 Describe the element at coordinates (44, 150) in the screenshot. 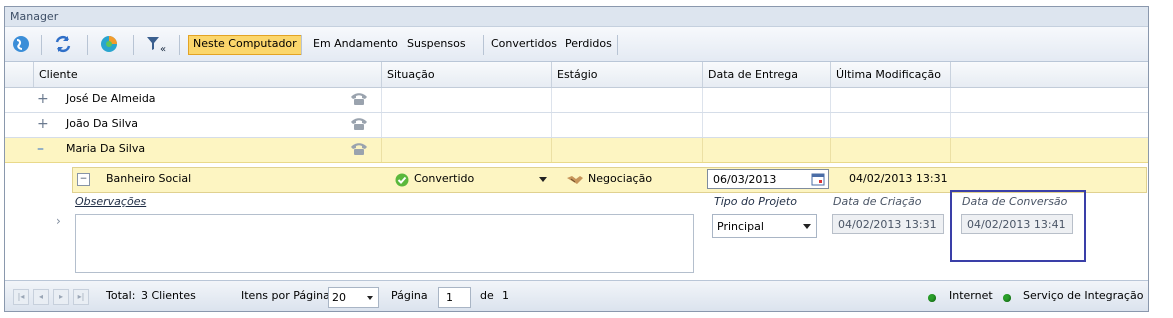

I see `collapse-icon: –` at that location.